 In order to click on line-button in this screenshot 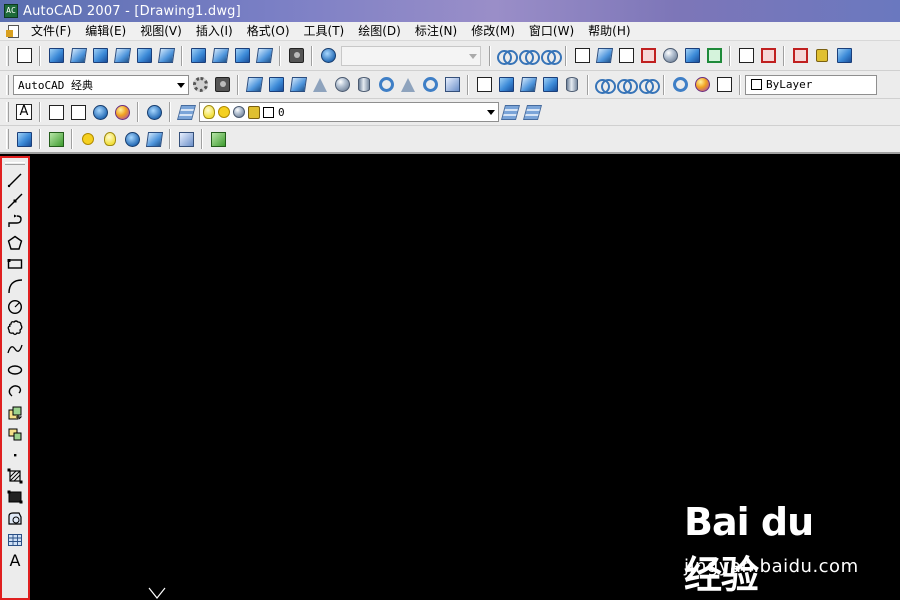, I will do `click(15, 179)`.